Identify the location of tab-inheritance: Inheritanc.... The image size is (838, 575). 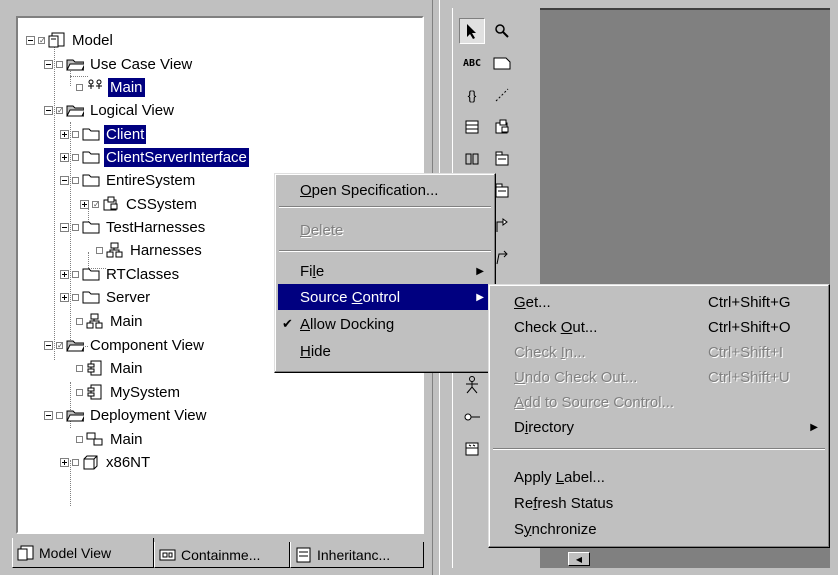
(357, 555).